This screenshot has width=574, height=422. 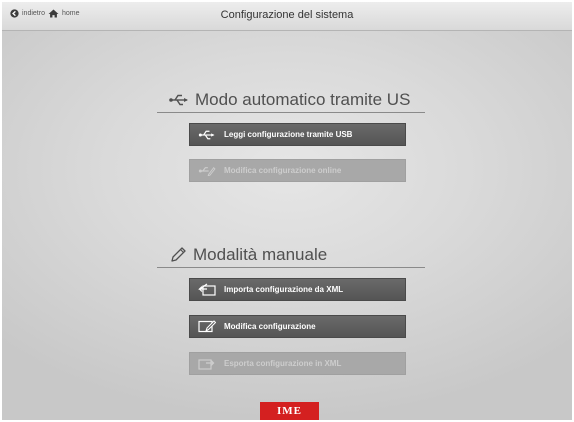 What do you see at coordinates (284, 289) in the screenshot?
I see `import-xml-label: Importa configurazione da XML` at bounding box center [284, 289].